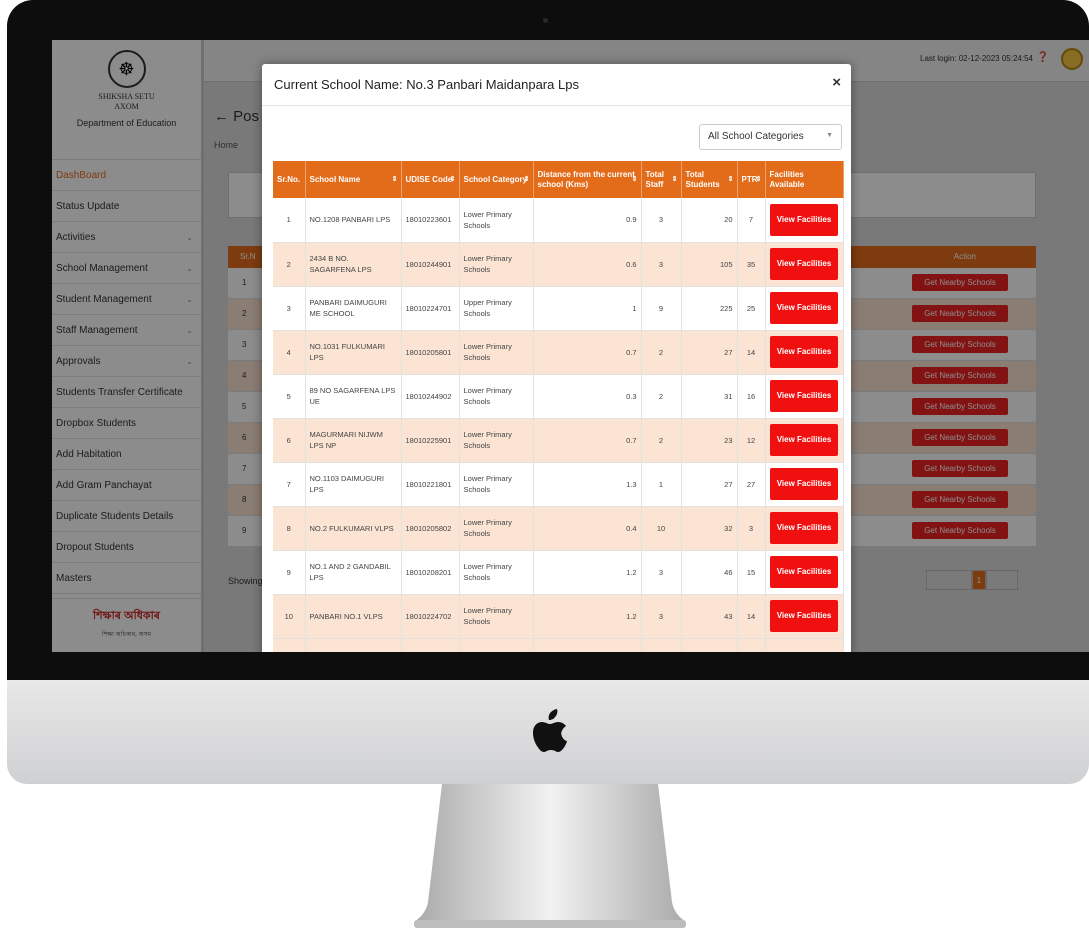  I want to click on sidebar-item: Student Management ⌄, so click(126, 299).